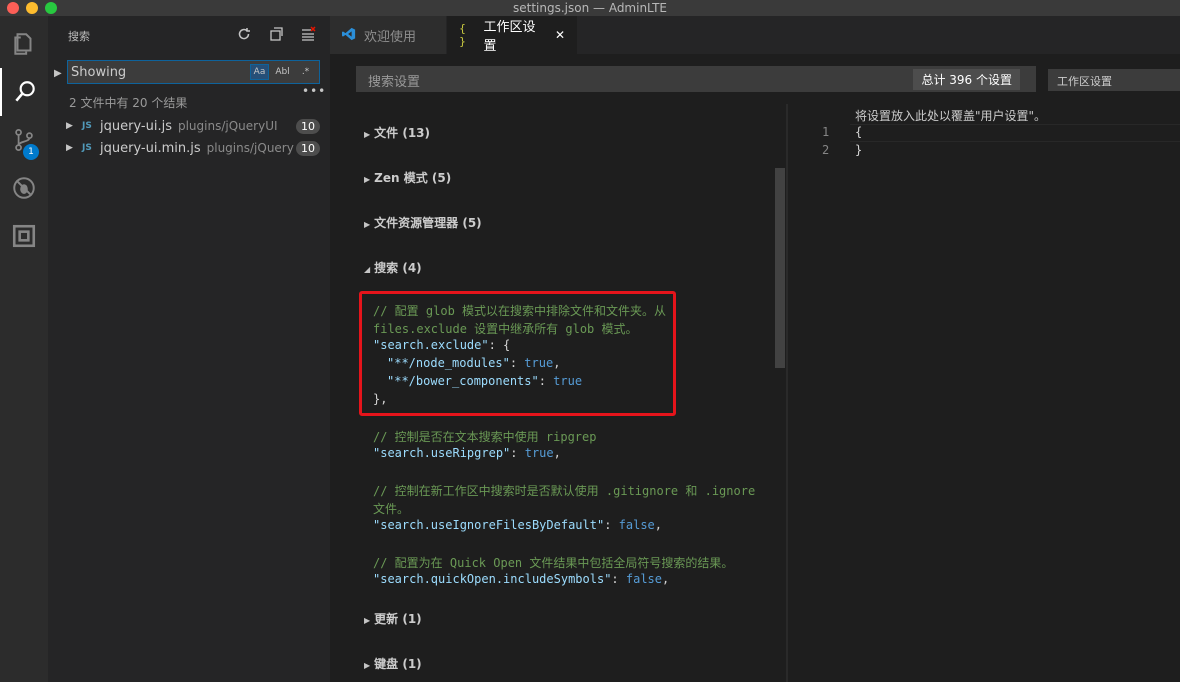 The image size is (1180, 682). I want to click on json-file-icon: { }, so click(462, 35).